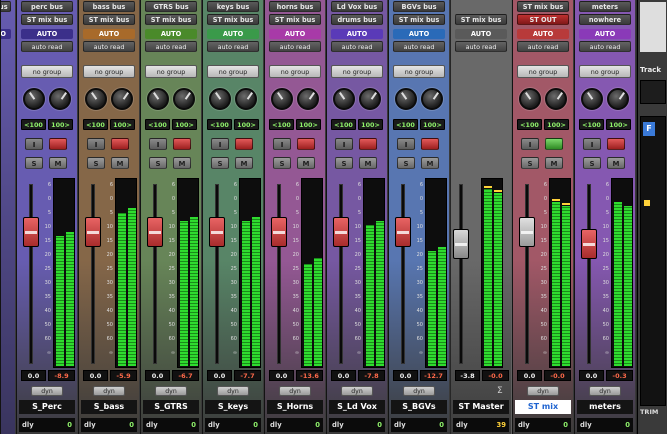 The image size is (667, 434). Describe the element at coordinates (543, 407) in the screenshot. I see `track-name: ST mix` at that location.